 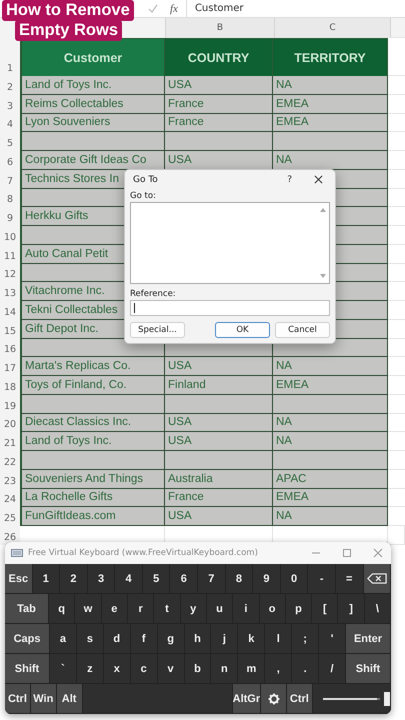 What do you see at coordinates (153, 9) in the screenshot?
I see `check-icon` at bounding box center [153, 9].